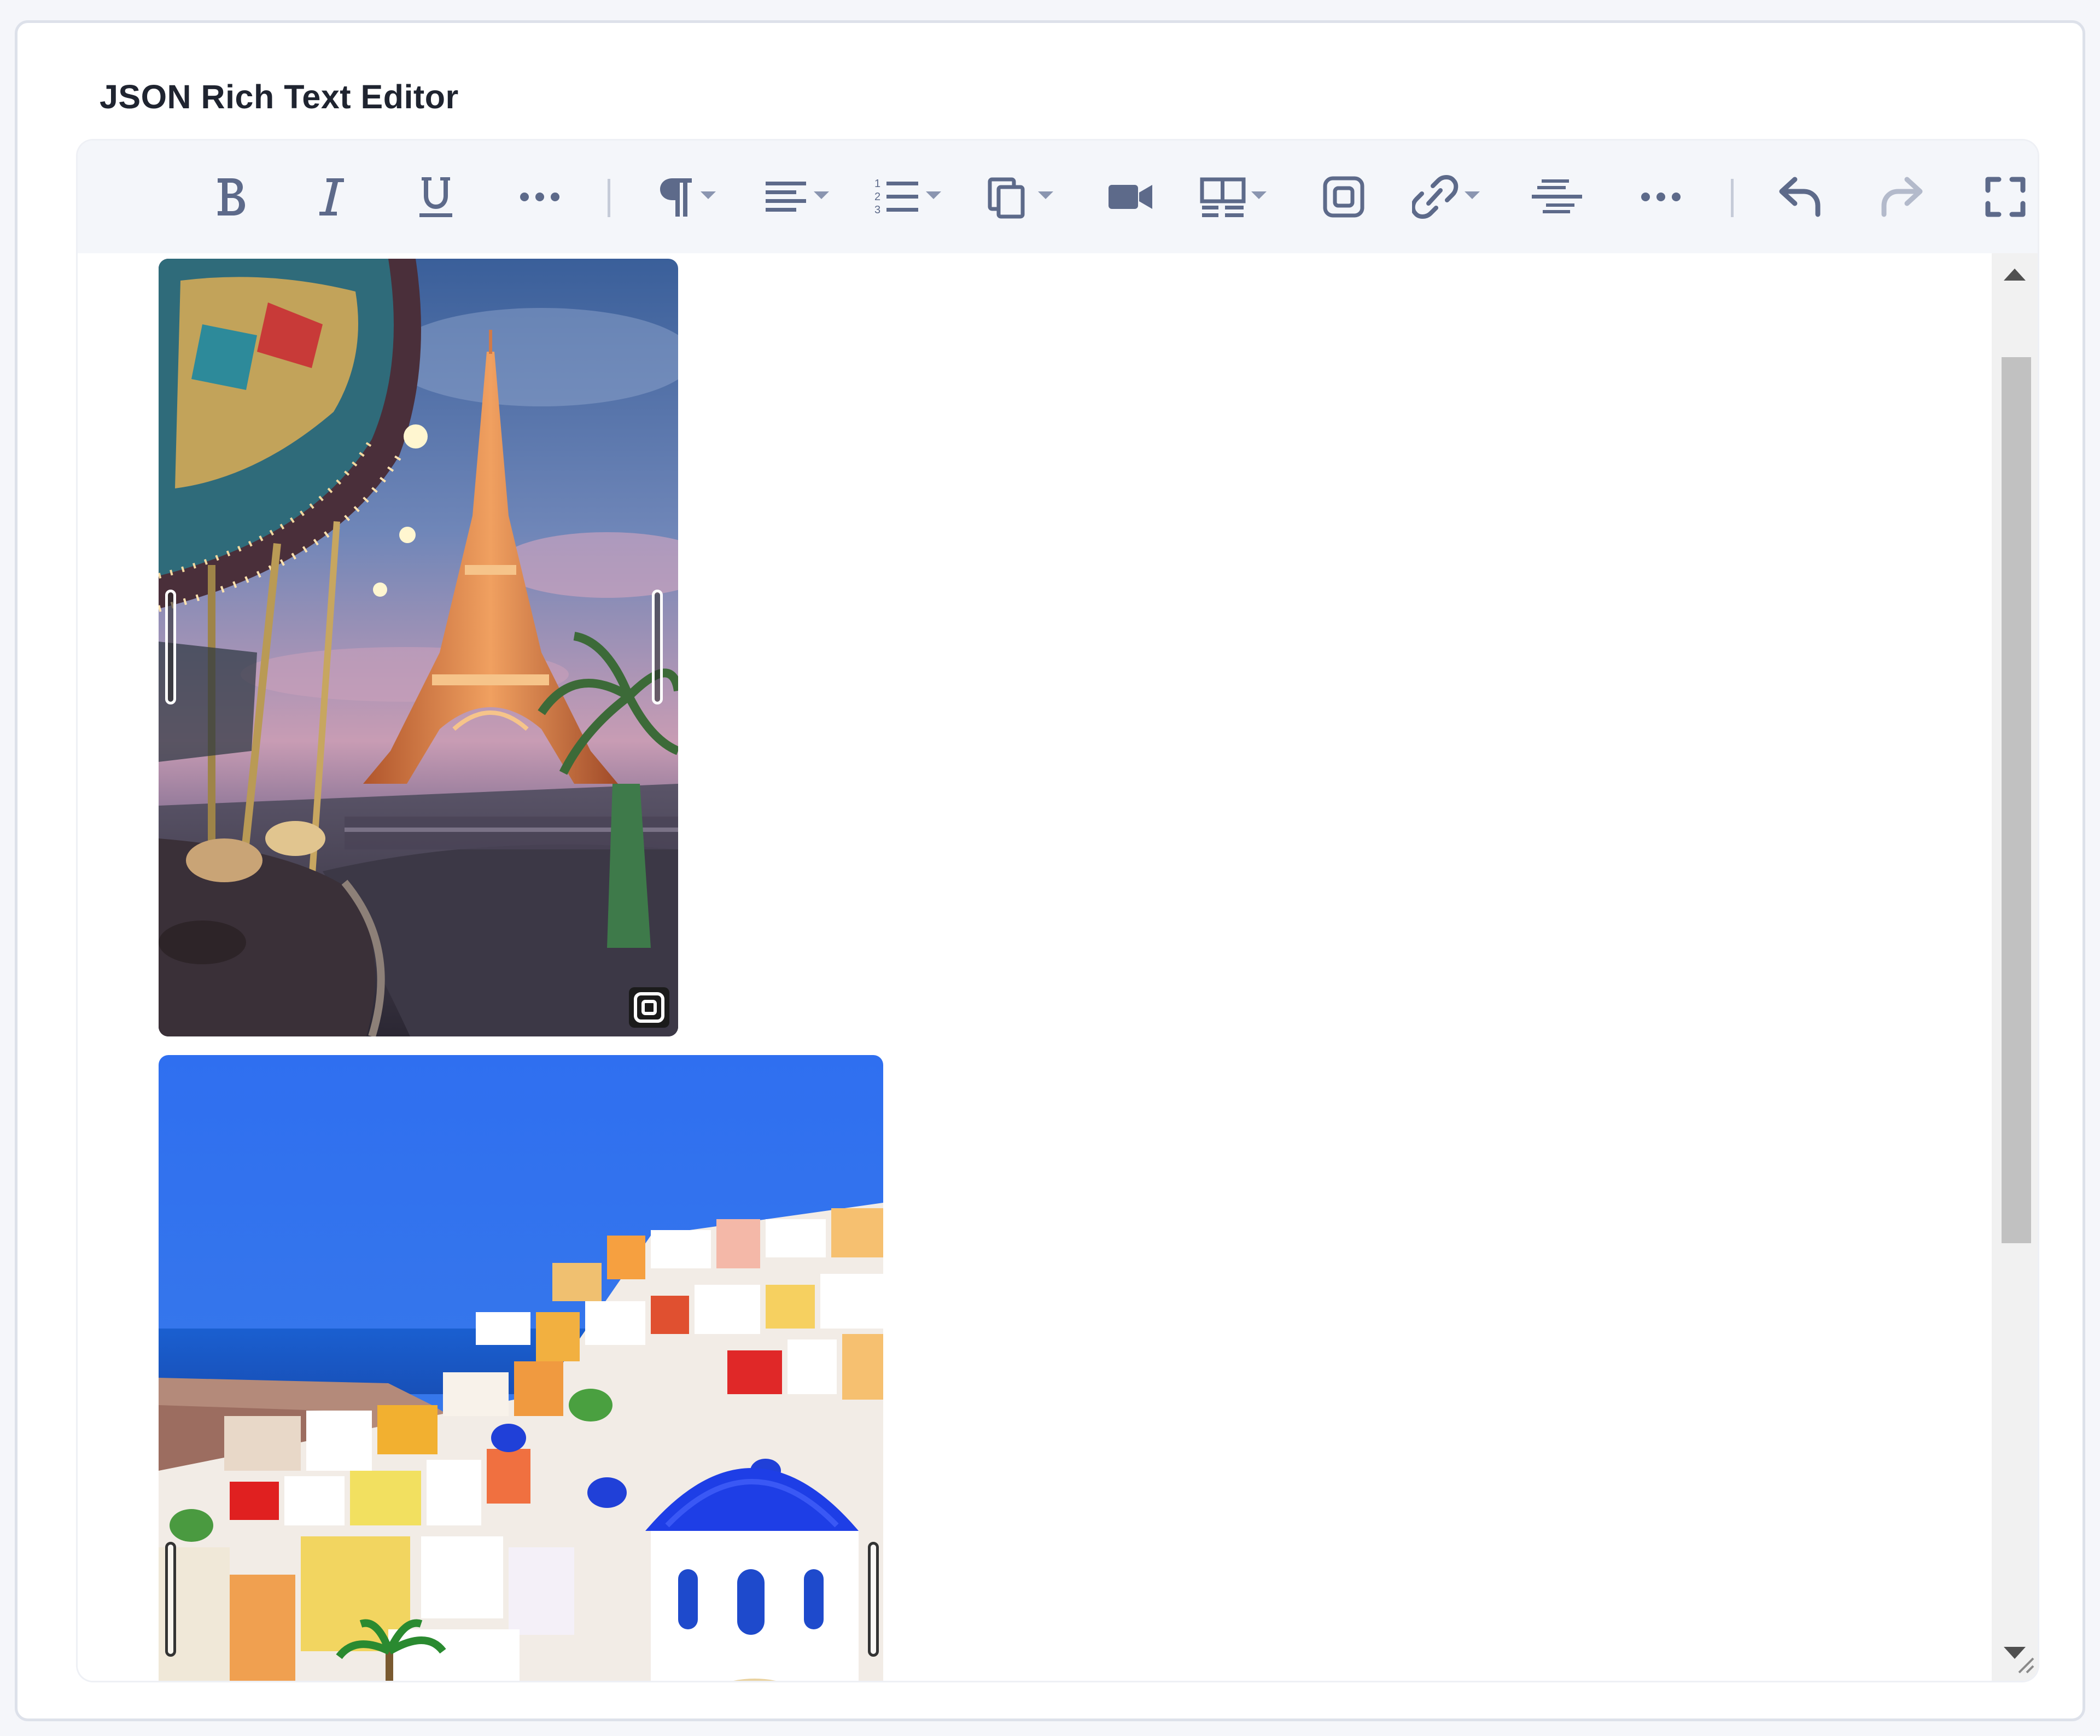 The image size is (2100, 1736). Describe the element at coordinates (877, 197) in the screenshot. I see `svg-text: 2` at that location.